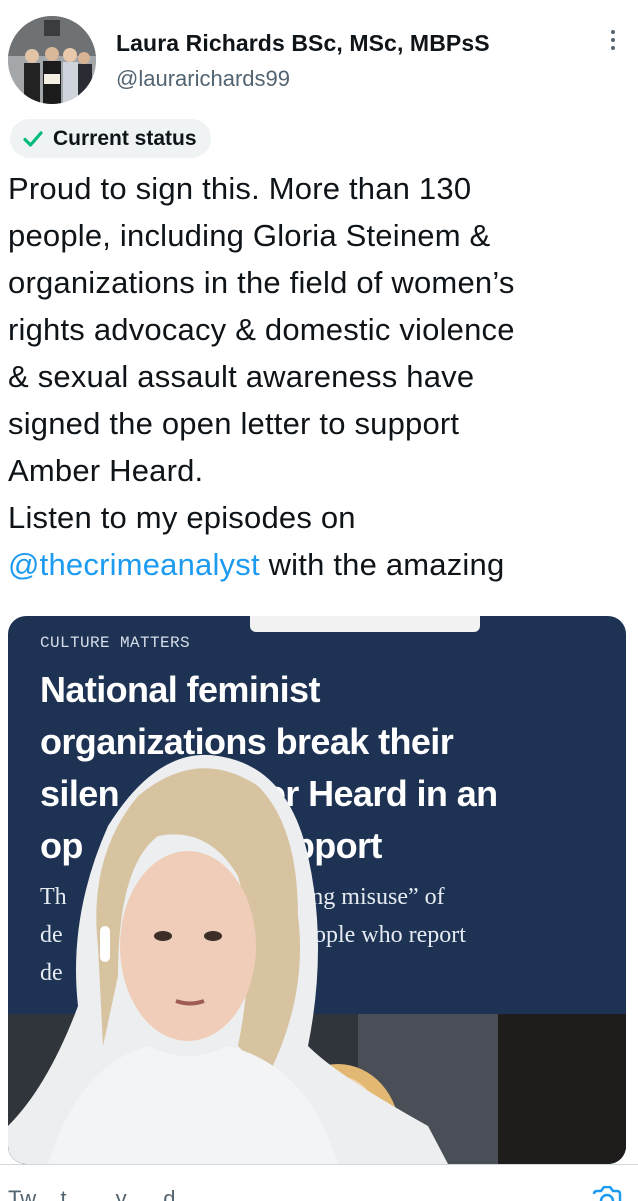 Image resolution: width=638 pixels, height=1201 pixels. What do you see at coordinates (134, 564) in the screenshot?
I see `mention-link: @thecrimeanalyst` at bounding box center [134, 564].